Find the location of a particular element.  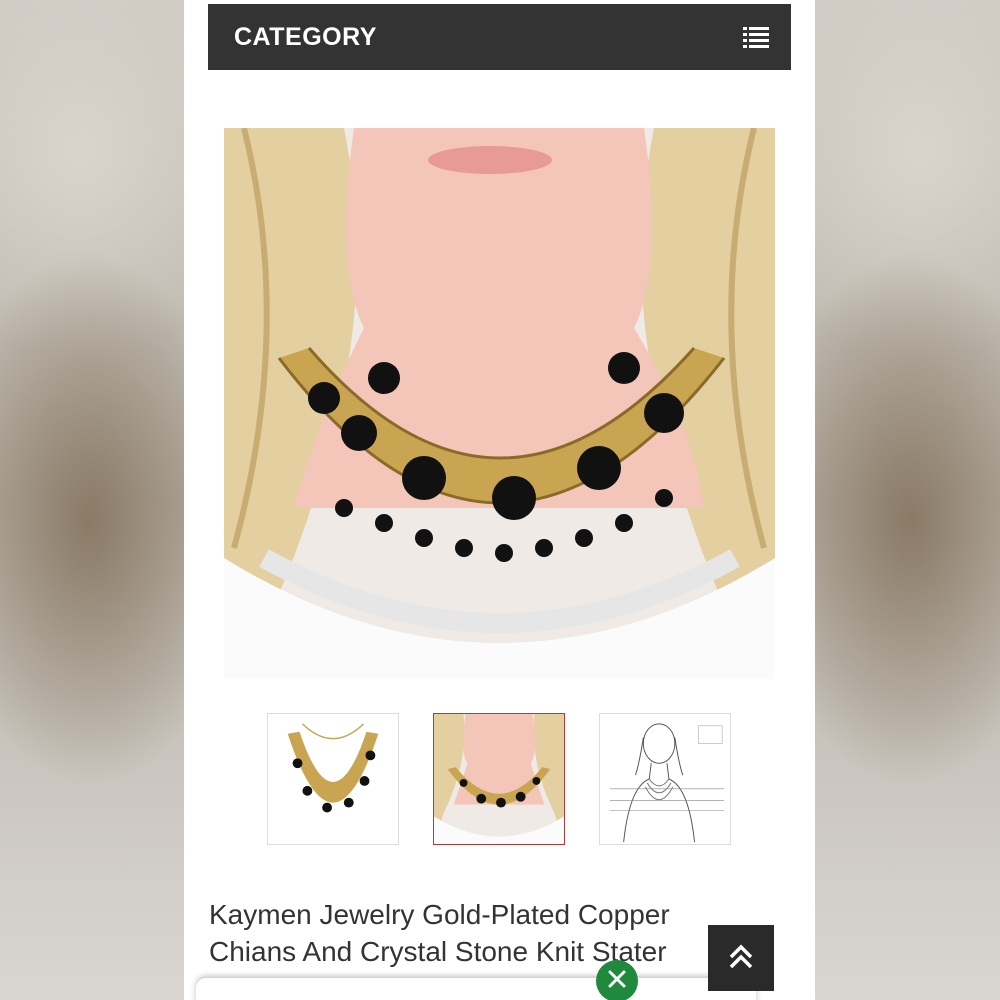

category-bar: CATEGORY is located at coordinates (499, 37).